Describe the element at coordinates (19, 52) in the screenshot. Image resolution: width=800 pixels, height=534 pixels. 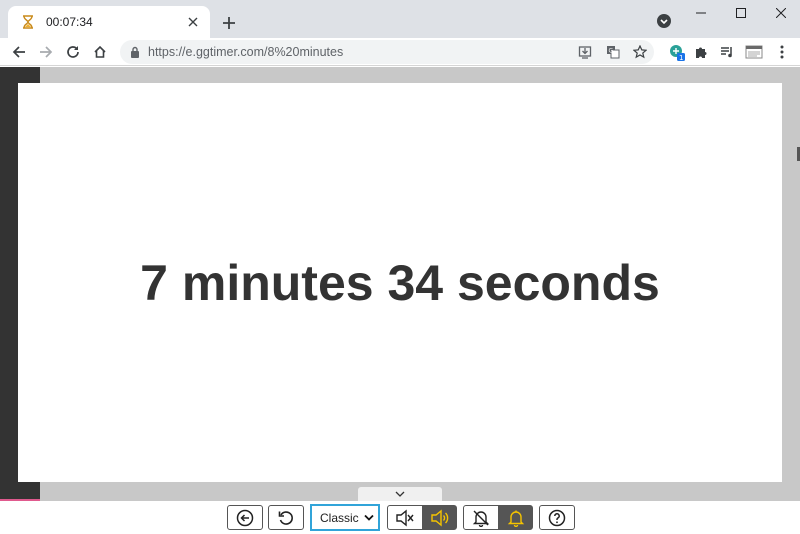
I see `back-icon` at that location.